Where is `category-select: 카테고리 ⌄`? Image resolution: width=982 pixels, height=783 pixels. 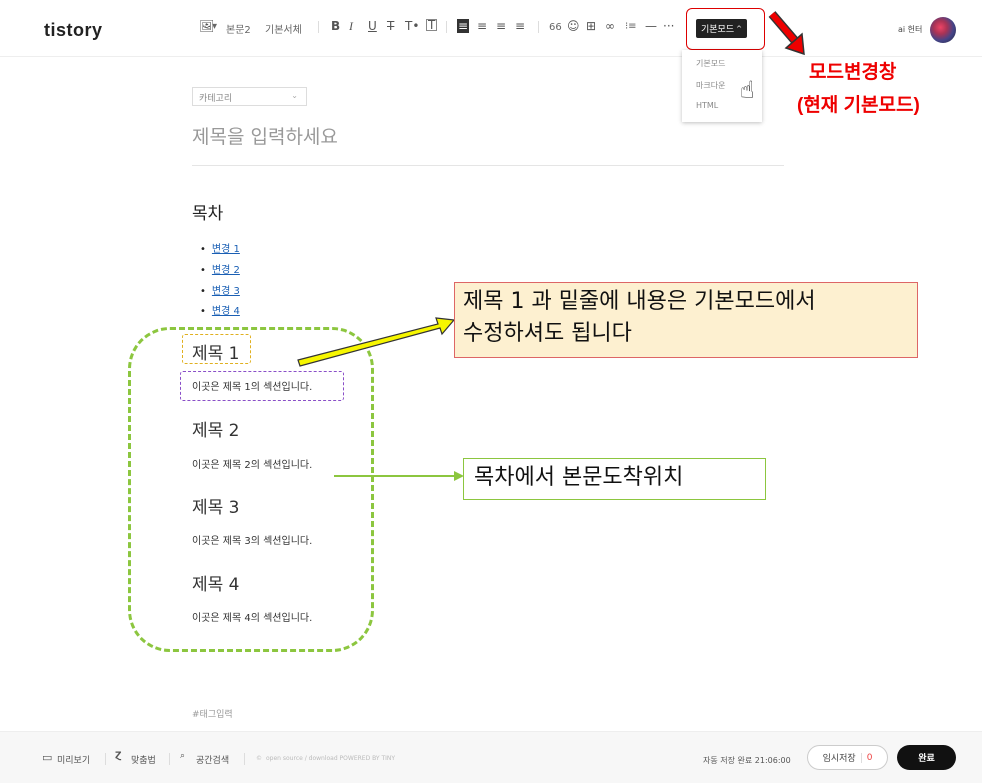
category-select: 카테고리 ⌄ is located at coordinates (249, 96).